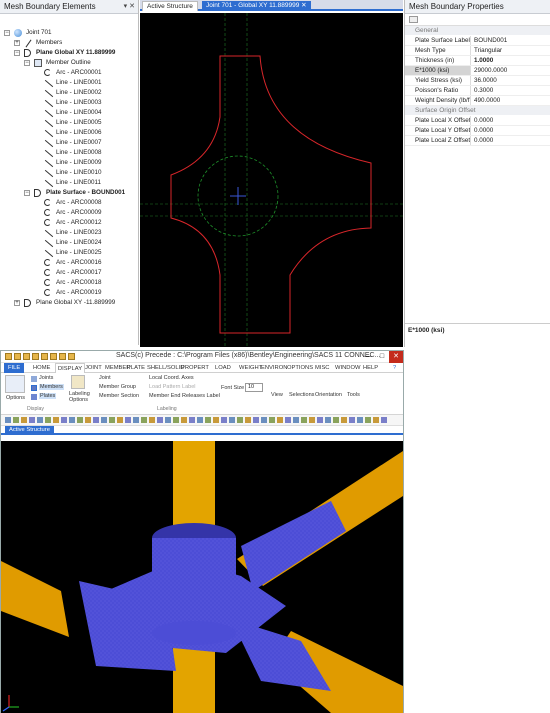 This screenshot has width=550, height=713. I want to click on options-icon, so click(15, 384).